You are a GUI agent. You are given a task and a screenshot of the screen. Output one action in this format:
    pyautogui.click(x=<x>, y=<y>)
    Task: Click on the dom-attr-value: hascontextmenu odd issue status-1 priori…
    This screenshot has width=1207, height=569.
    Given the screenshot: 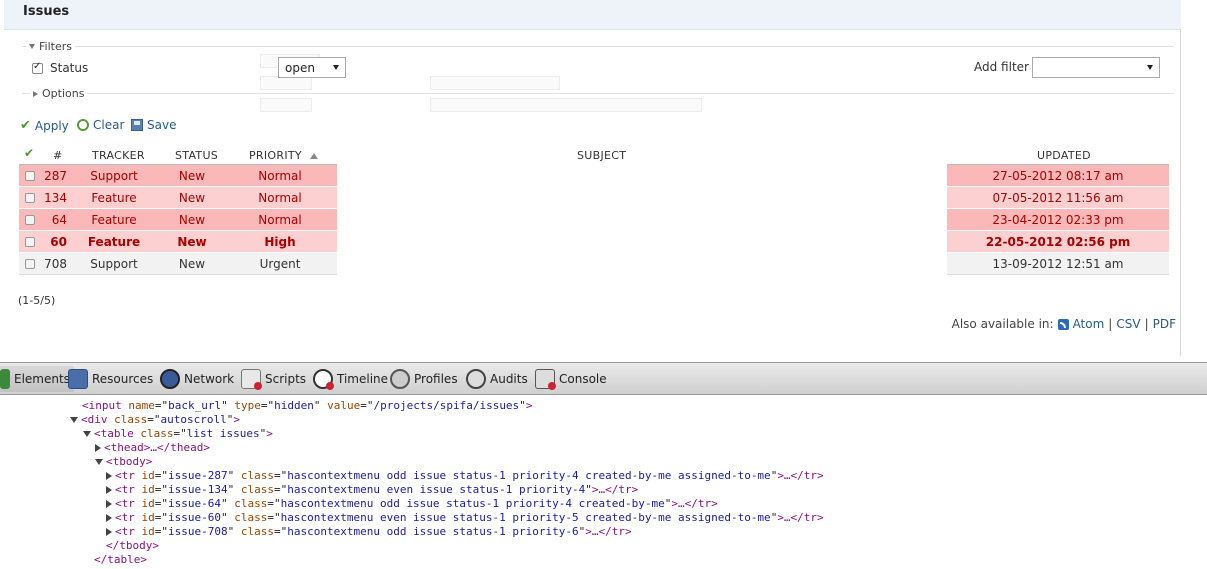 What is the action you would take?
    pyautogui.click(x=472, y=503)
    